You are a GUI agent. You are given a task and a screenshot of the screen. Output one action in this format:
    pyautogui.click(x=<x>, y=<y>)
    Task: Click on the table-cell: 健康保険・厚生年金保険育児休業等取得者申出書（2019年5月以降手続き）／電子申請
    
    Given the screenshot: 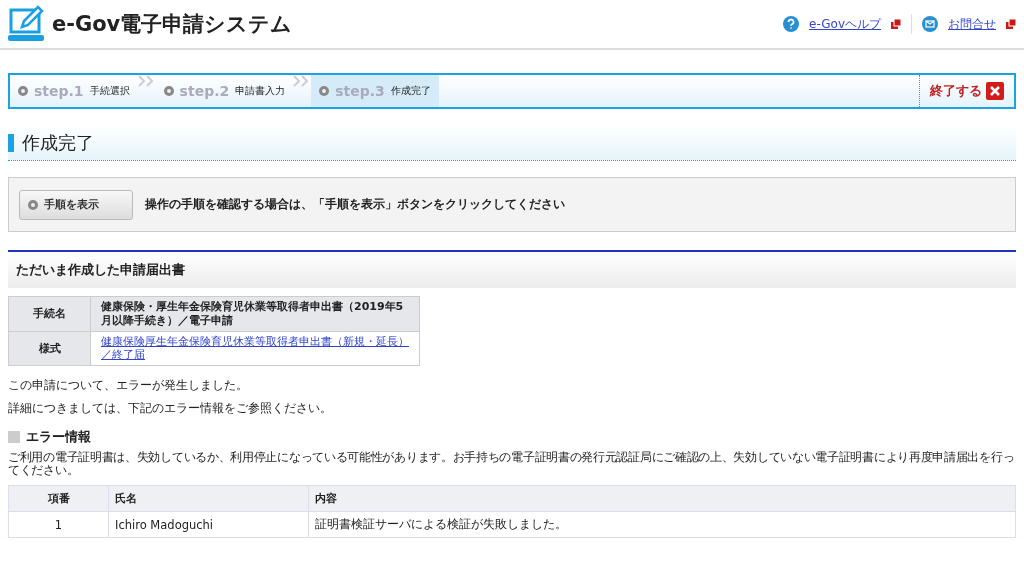 What is the action you would take?
    pyautogui.click(x=255, y=313)
    